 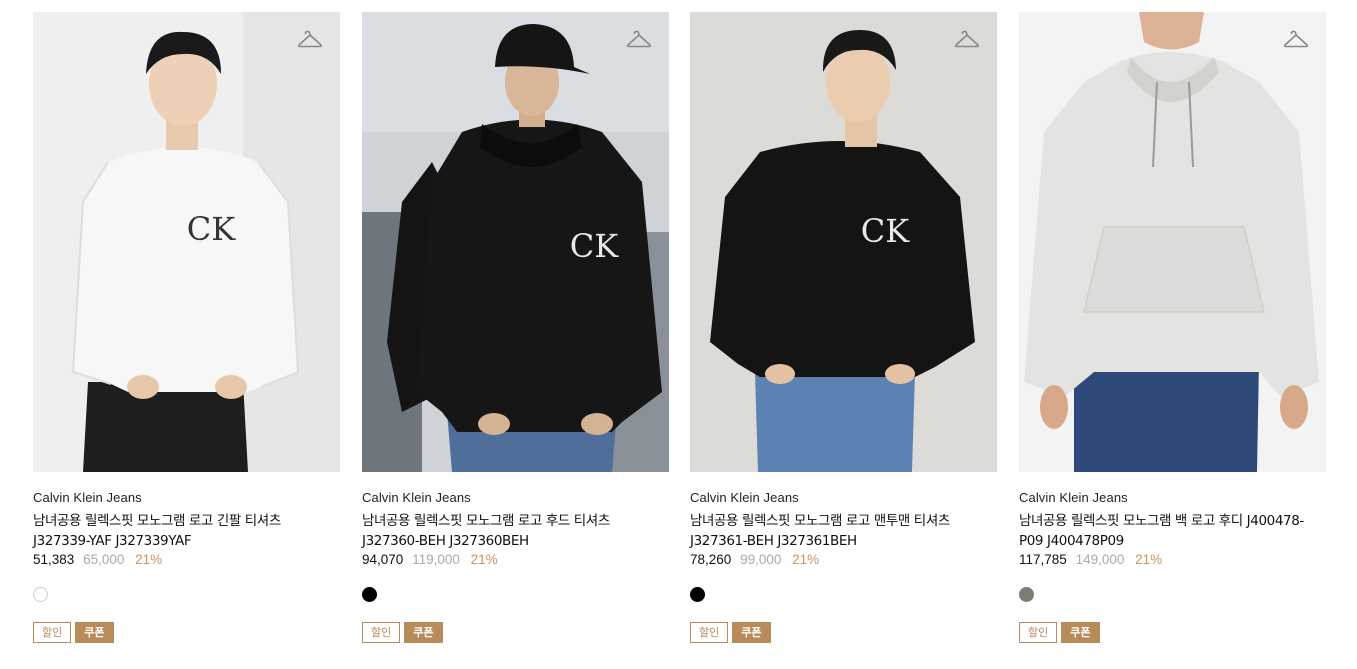 What do you see at coordinates (436, 559) in the screenshot?
I see `original-price: 119,000` at bounding box center [436, 559].